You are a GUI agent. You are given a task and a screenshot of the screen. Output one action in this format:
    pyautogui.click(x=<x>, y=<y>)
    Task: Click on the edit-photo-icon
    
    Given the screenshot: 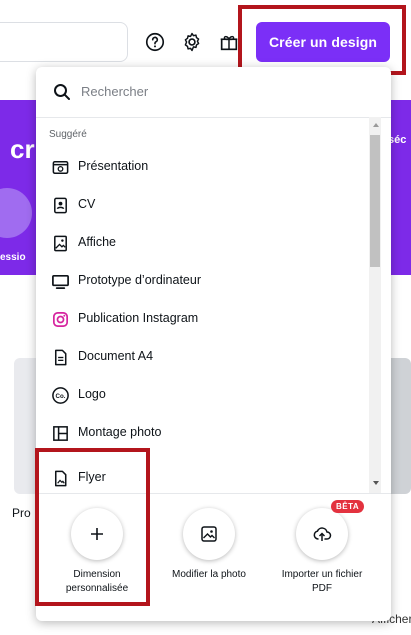 What is the action you would take?
    pyautogui.click(x=209, y=534)
    